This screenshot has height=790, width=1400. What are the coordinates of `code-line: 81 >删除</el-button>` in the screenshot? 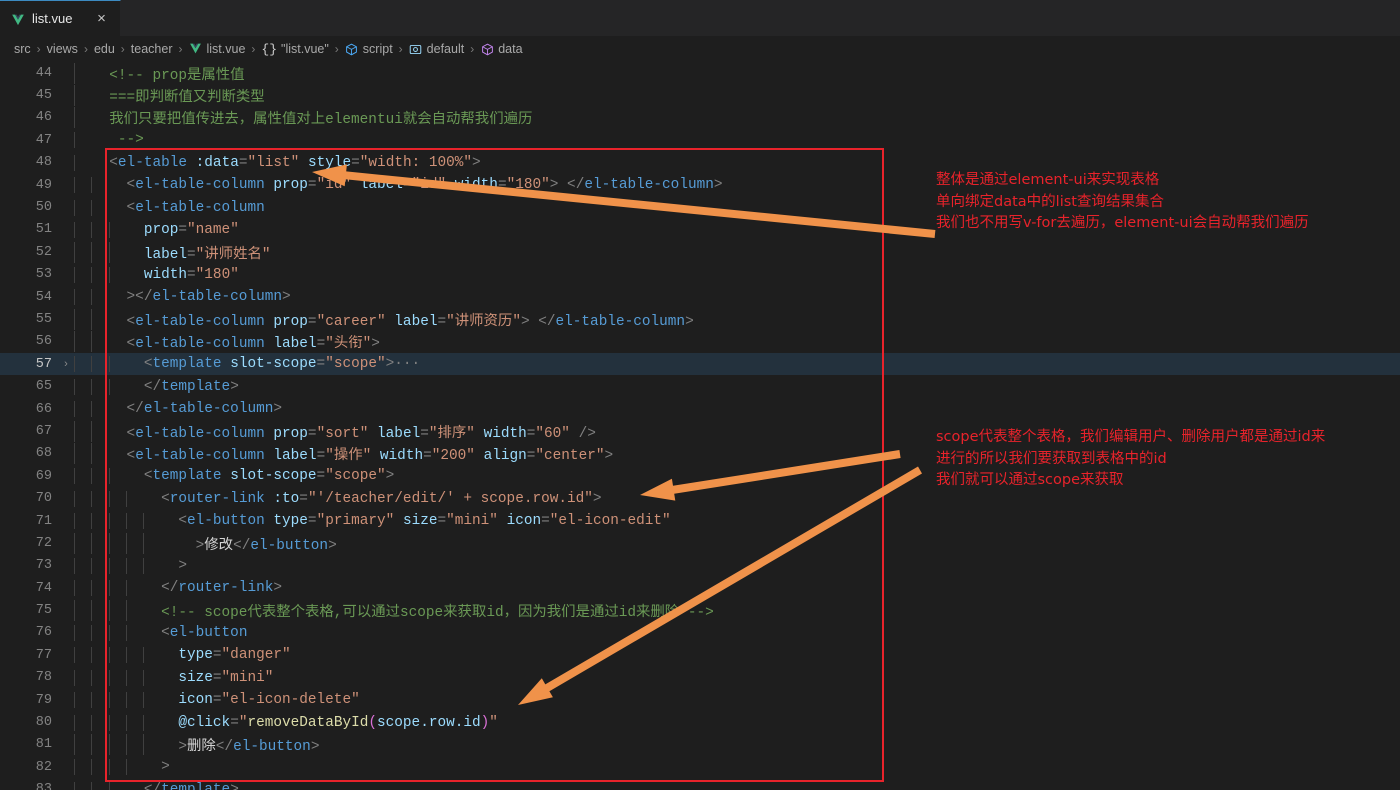 It's located at (700, 745).